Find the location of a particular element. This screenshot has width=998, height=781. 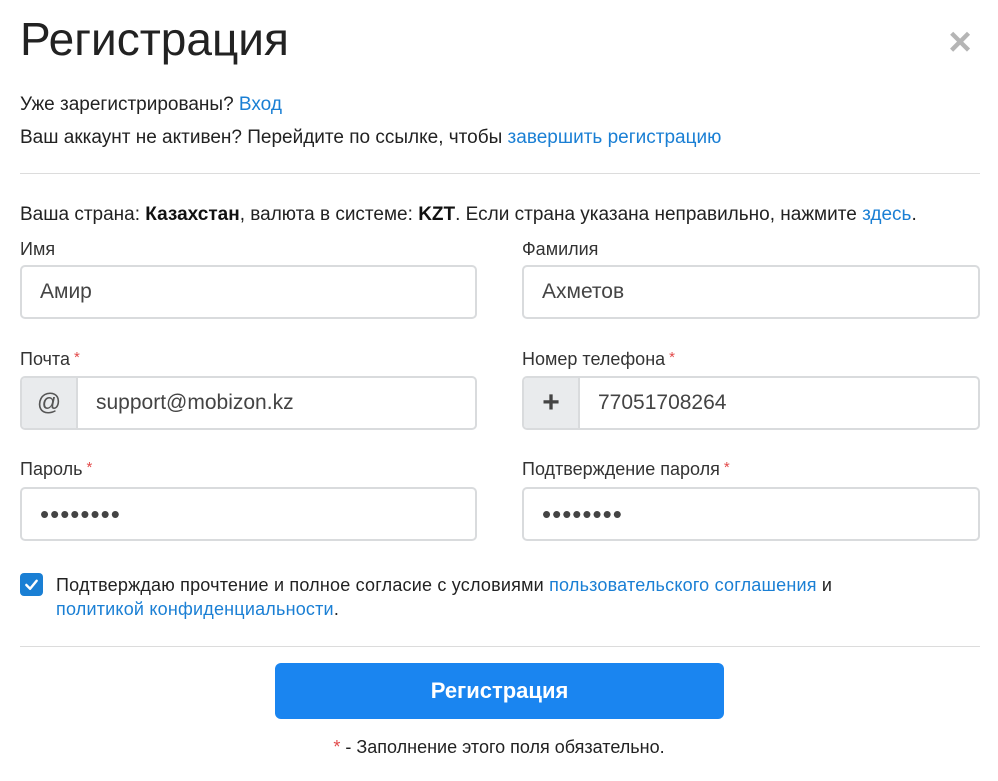

checkmark-icon is located at coordinates (31, 584).